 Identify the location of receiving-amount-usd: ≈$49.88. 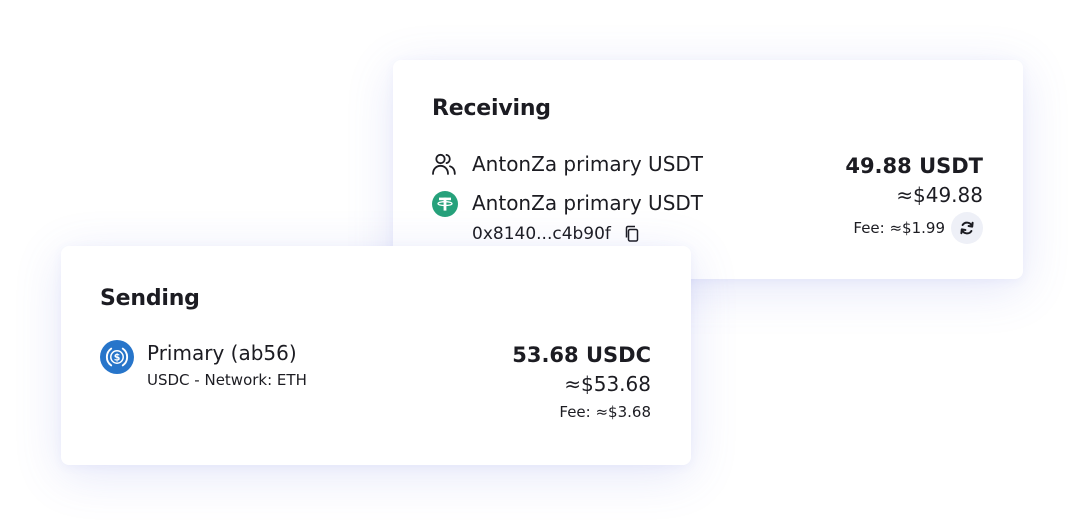
(939, 195).